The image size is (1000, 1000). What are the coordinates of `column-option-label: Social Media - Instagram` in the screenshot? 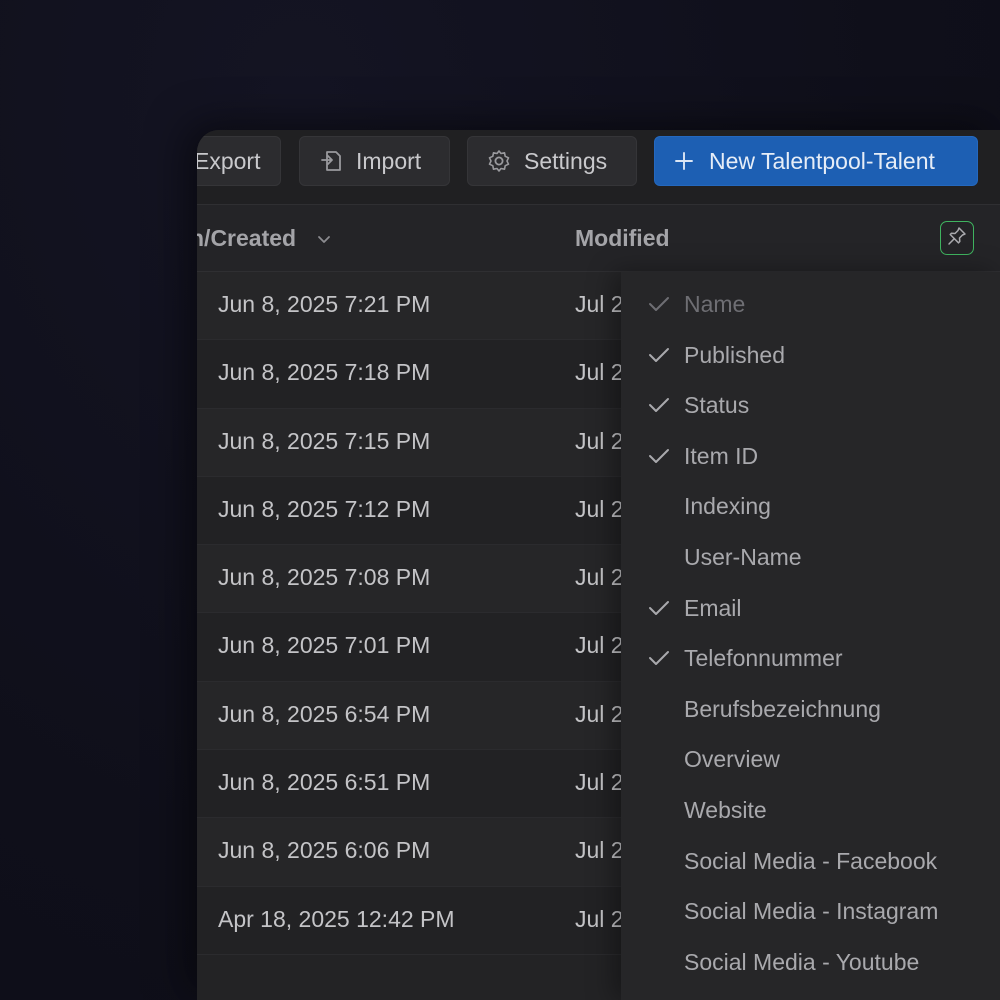 It's located at (811, 911).